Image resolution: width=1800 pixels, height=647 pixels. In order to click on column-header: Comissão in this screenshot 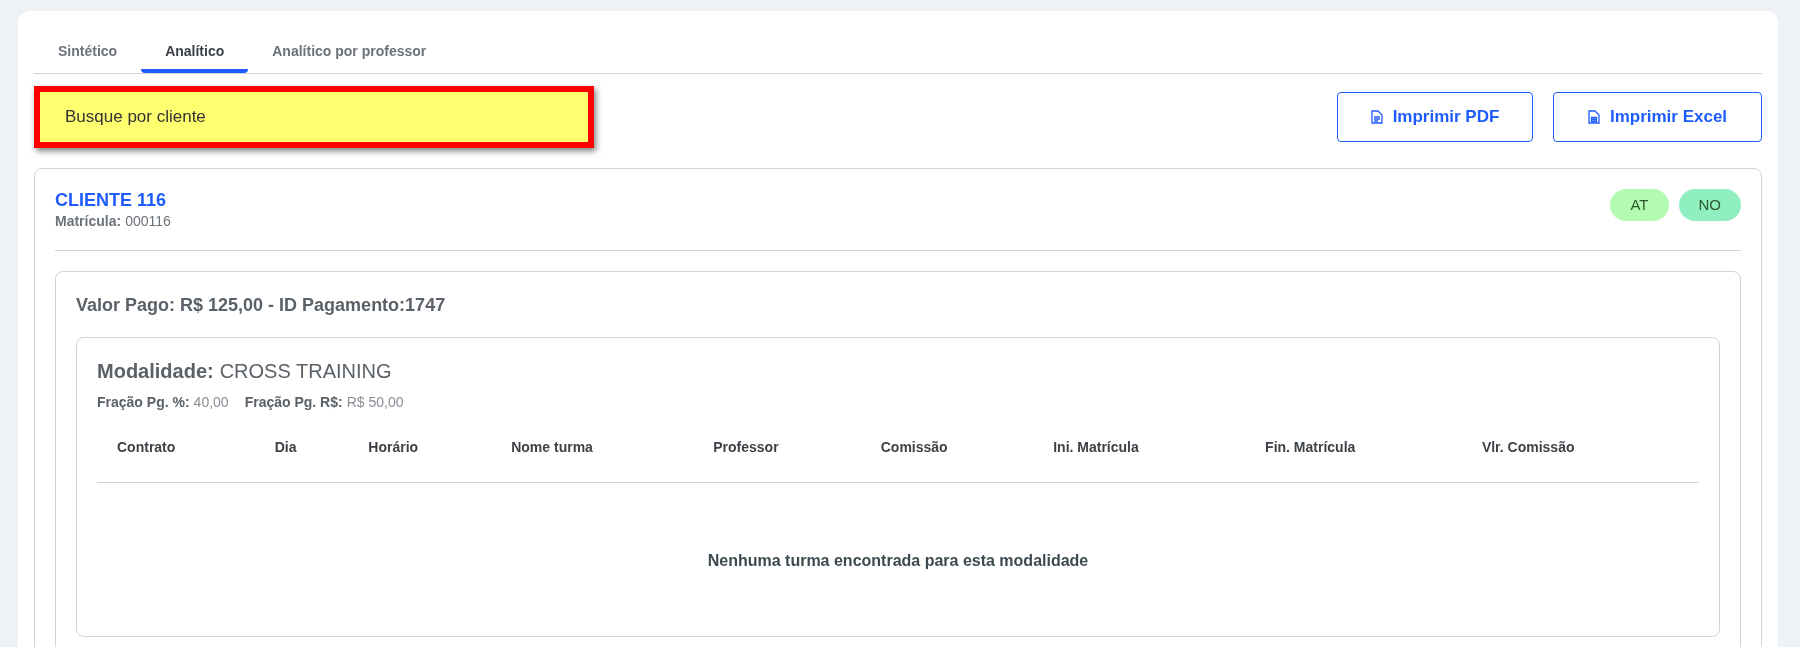, I will do `click(914, 447)`.